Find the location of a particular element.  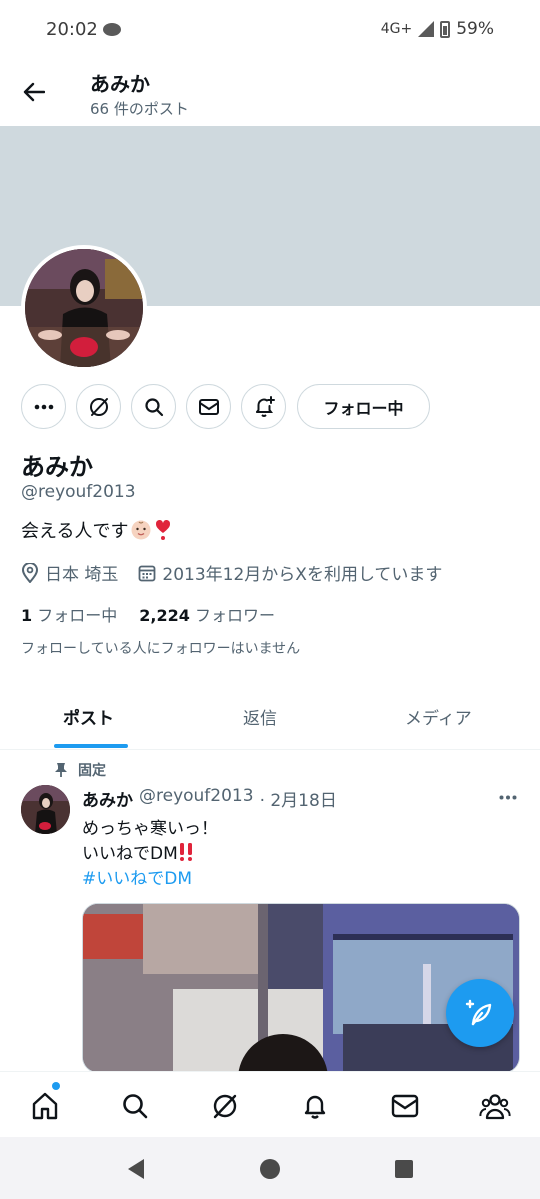

message-button is located at coordinates (208, 406).